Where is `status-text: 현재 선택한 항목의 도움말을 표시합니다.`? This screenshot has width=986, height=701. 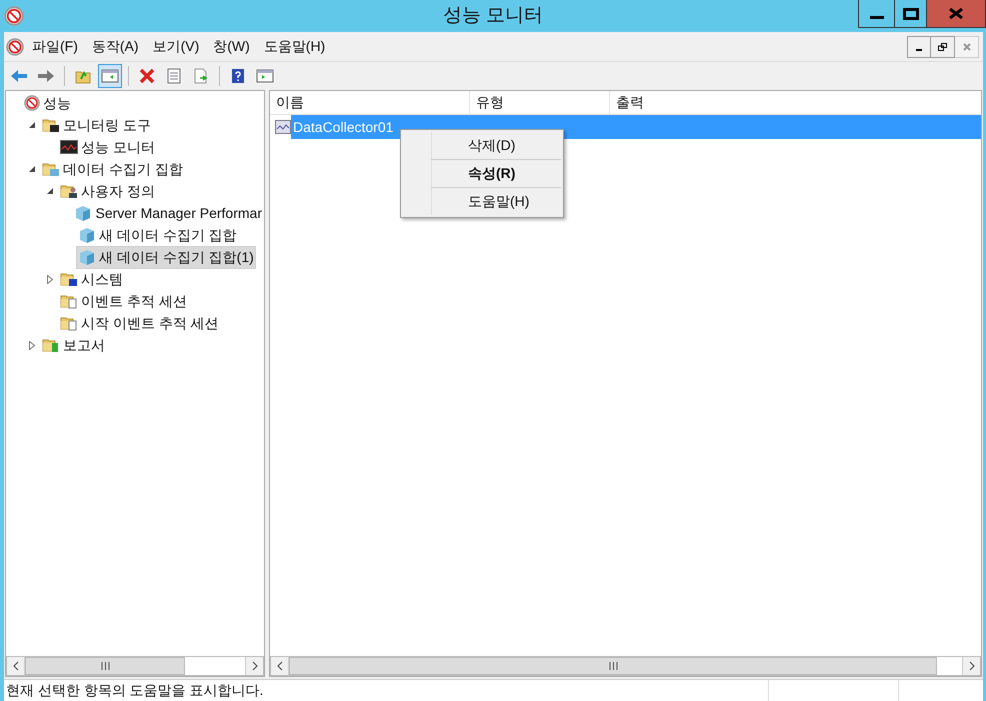 status-text: 현재 선택한 항목의 도움말을 표시합니다. is located at coordinates (134, 690).